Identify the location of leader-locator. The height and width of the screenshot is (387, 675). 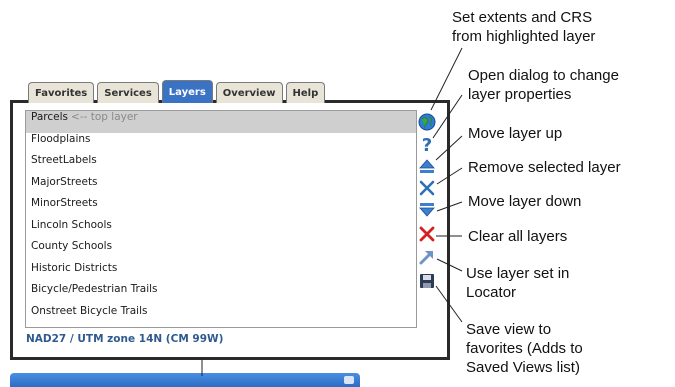
(449, 265).